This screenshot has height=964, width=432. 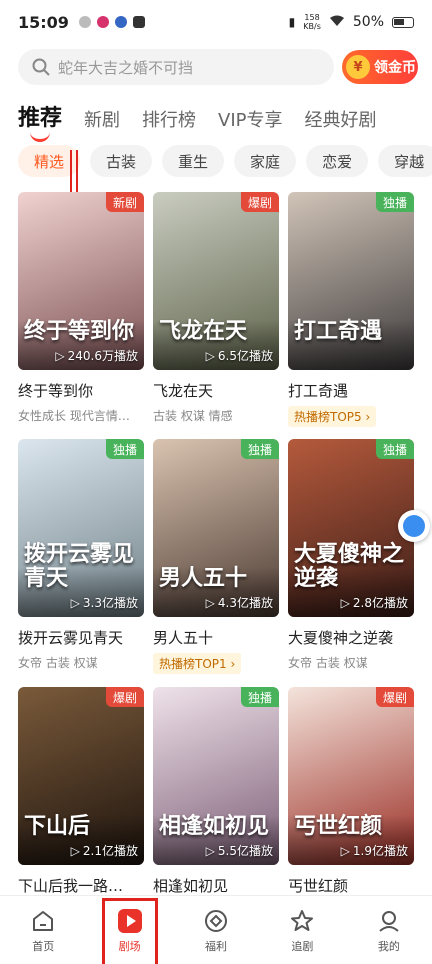 I want to click on status-bar: 15:09 ▮ 158 KB/s 50%, so click(x=216, y=22).